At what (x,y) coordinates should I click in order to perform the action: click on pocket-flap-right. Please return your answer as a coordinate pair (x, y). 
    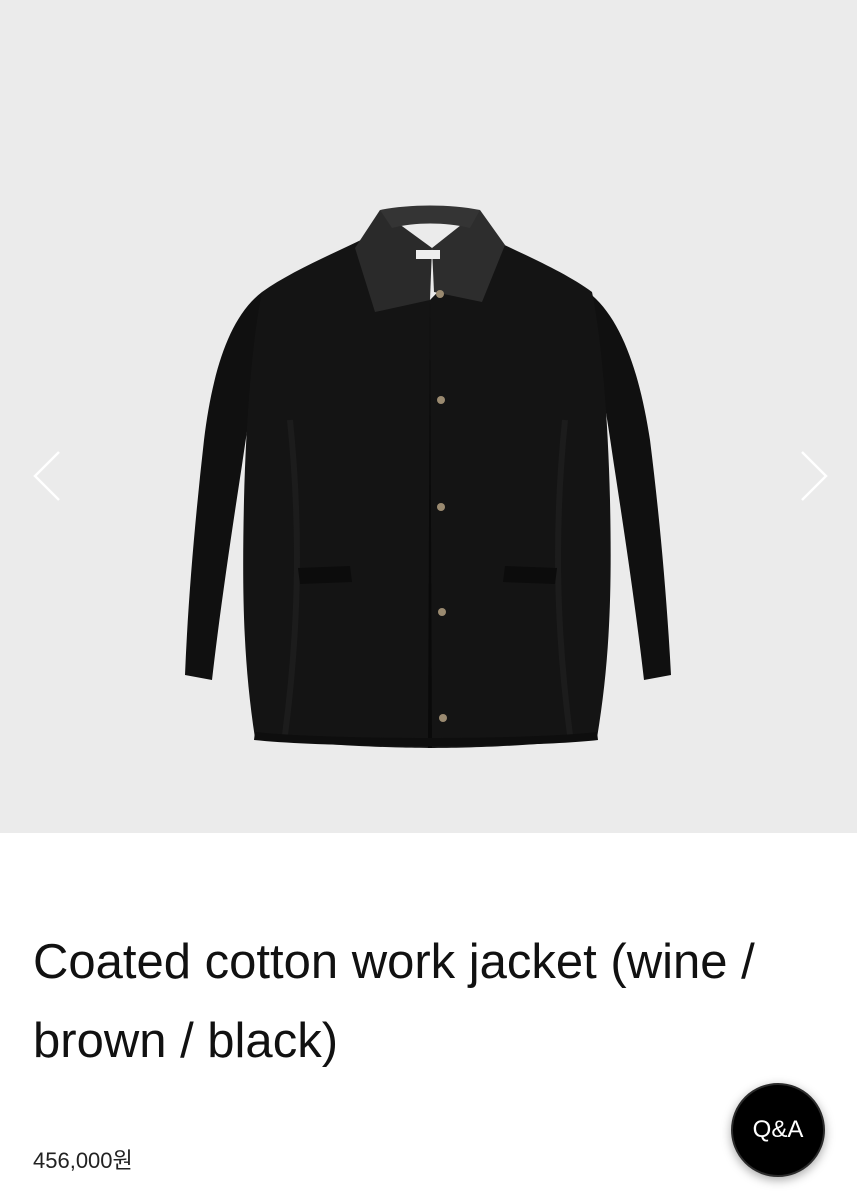
    Looking at the image, I should click on (530, 575).